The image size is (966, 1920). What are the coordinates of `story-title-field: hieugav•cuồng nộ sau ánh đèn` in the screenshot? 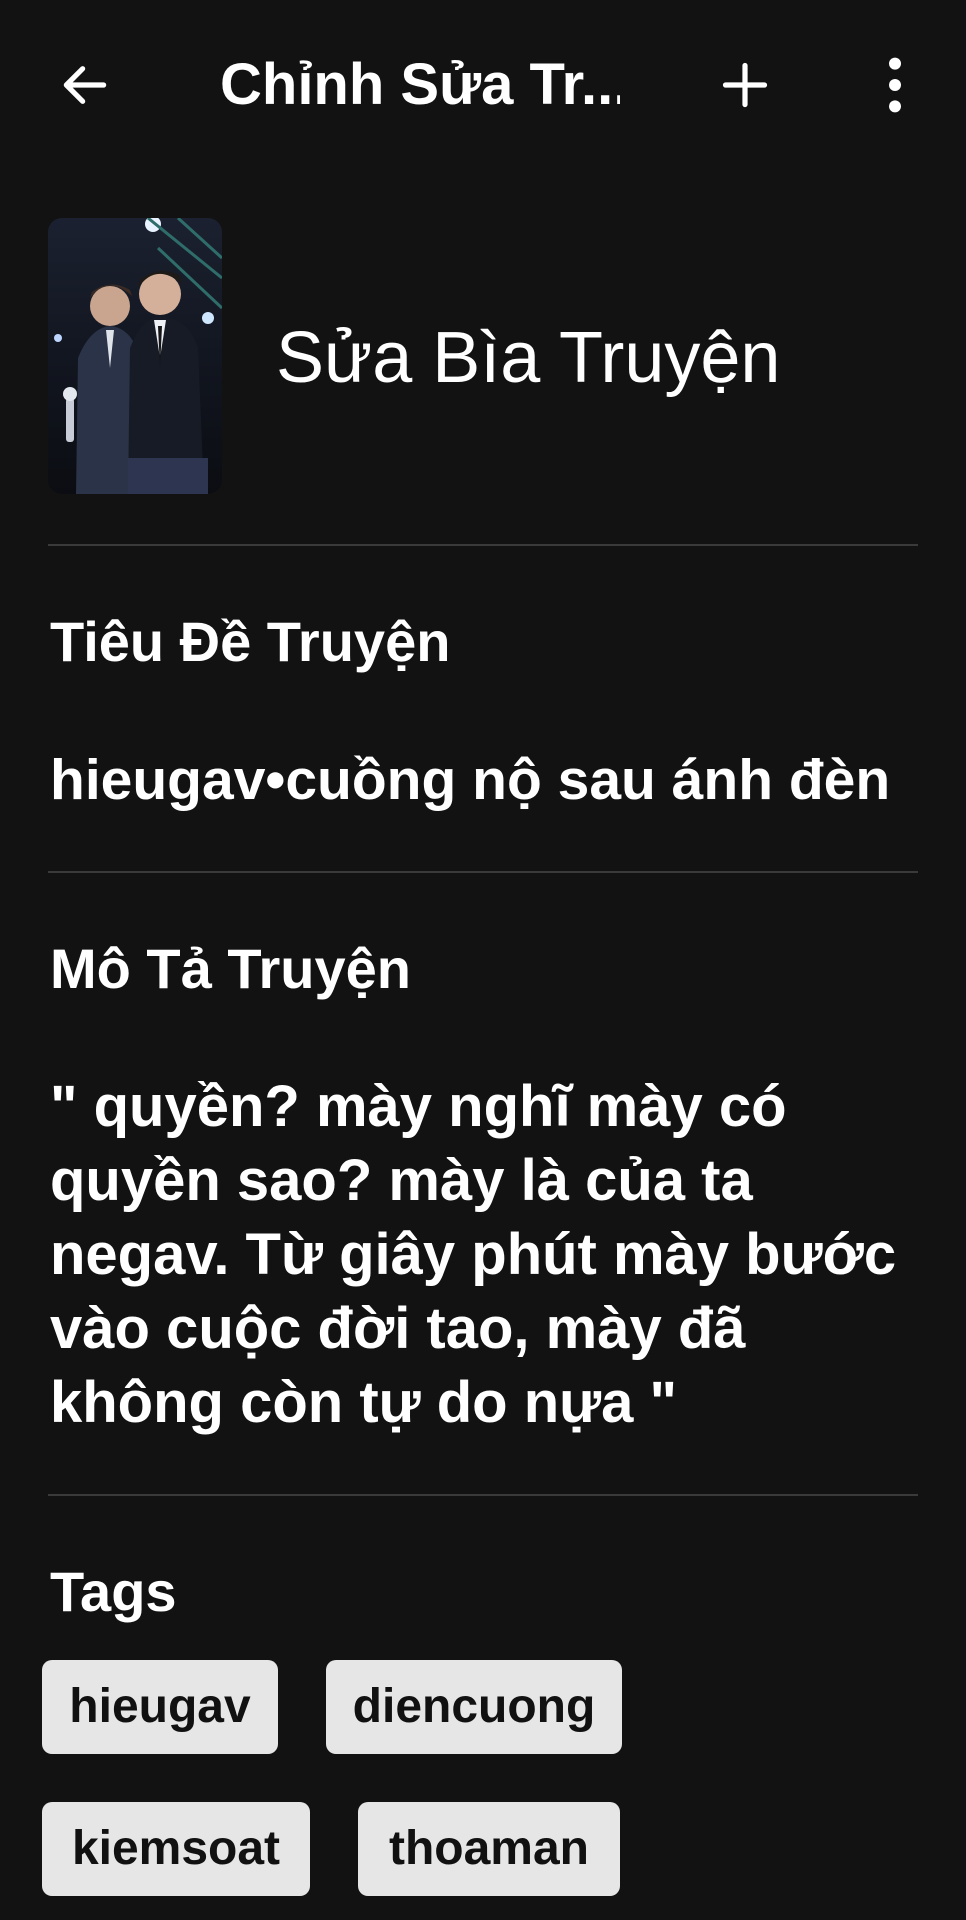 It's located at (483, 780).